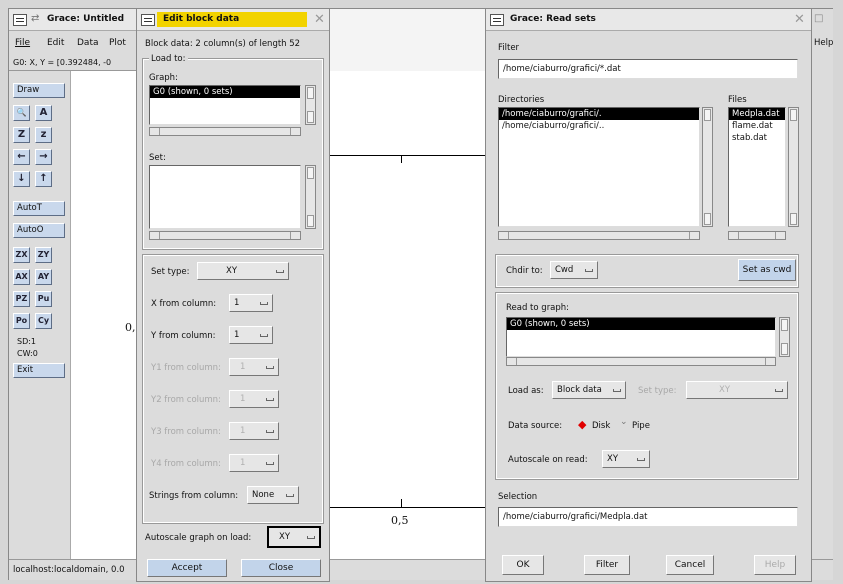 This screenshot has height=584, width=843. Describe the element at coordinates (186, 400) in the screenshot. I see `y2-from-label: Y2 from column:` at that location.